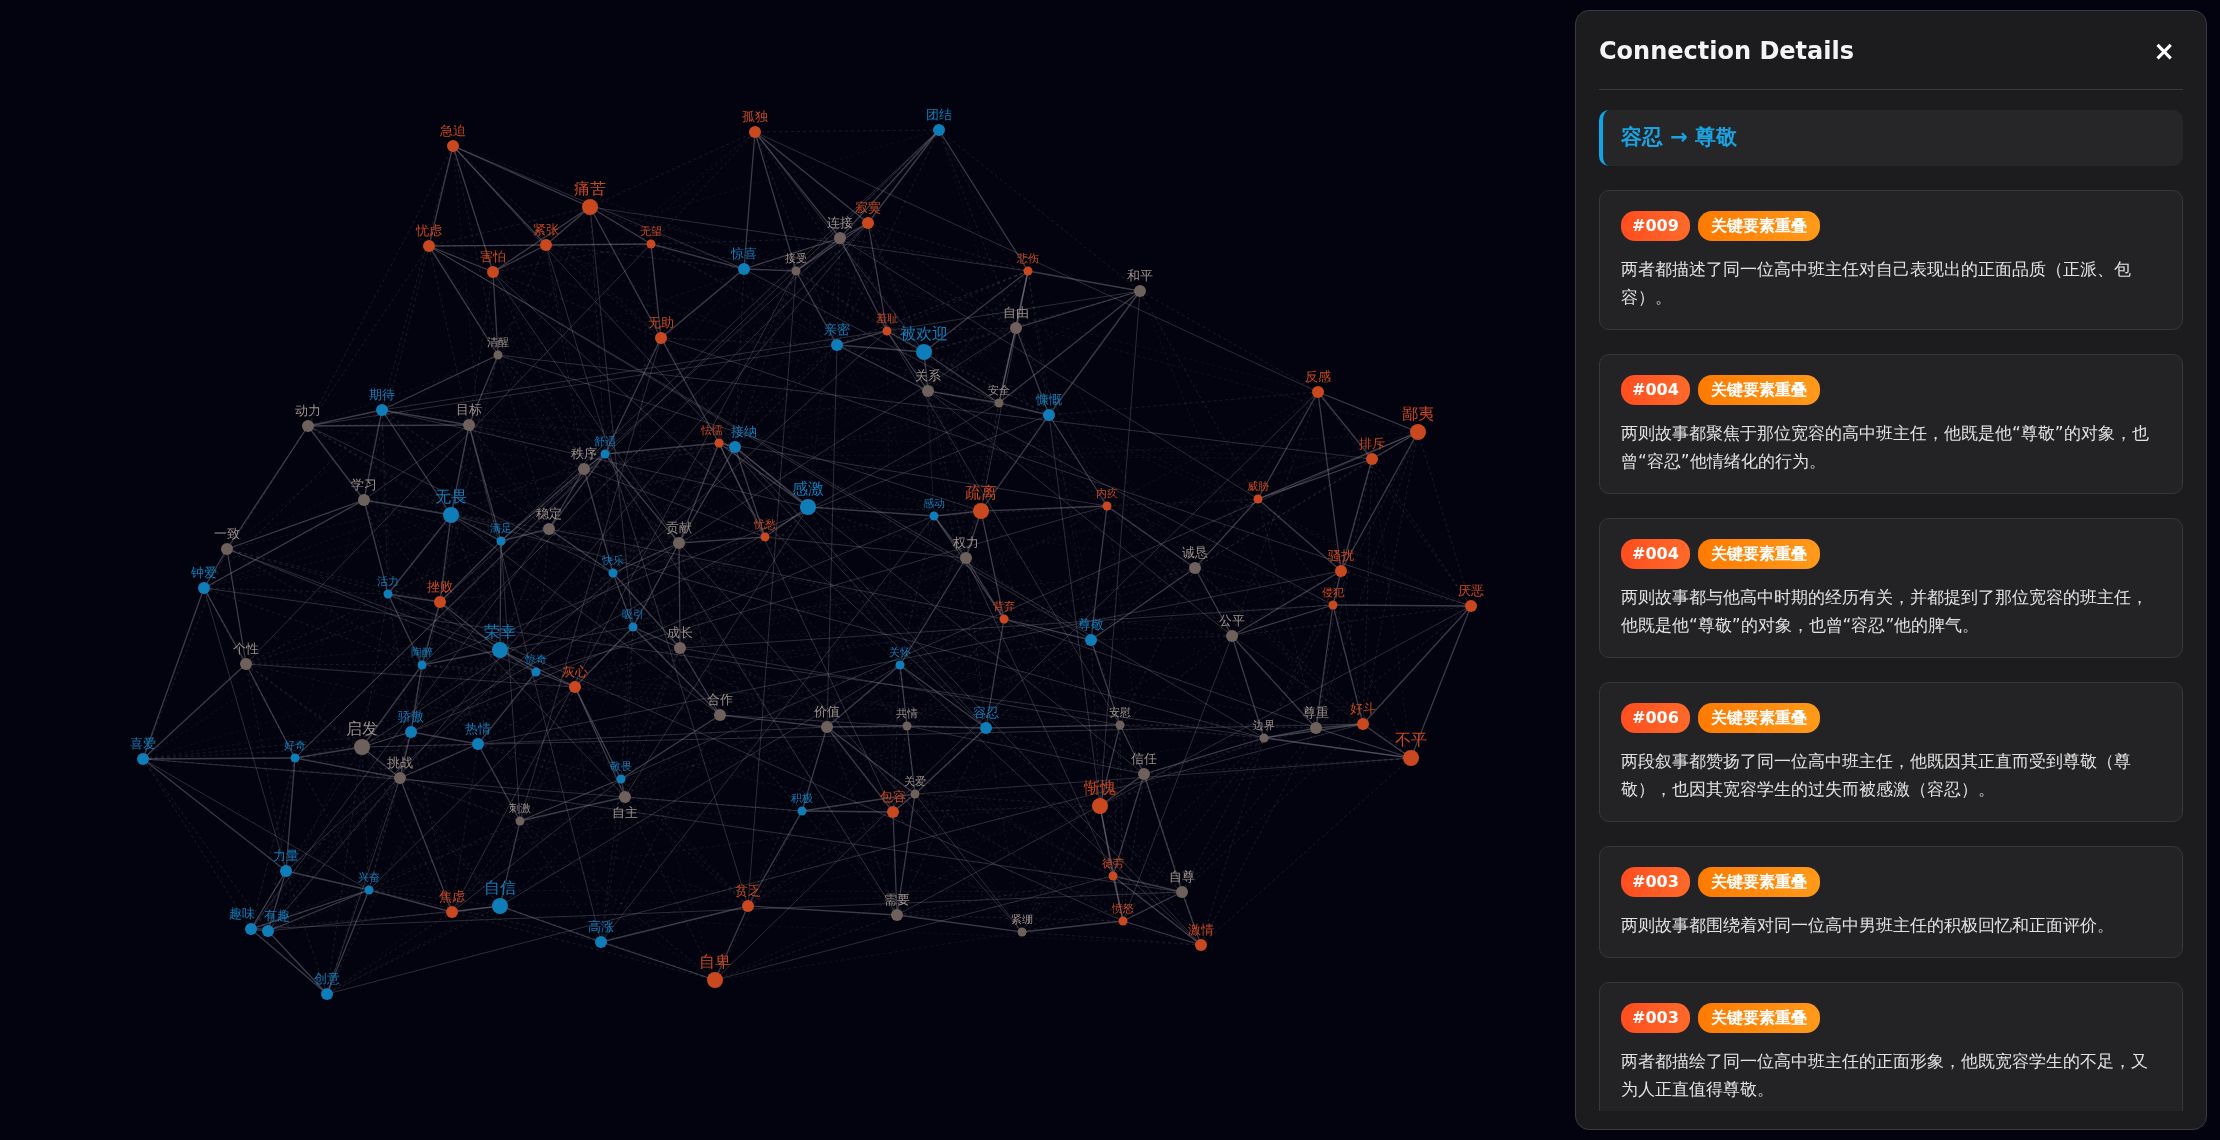 The width and height of the screenshot is (2220, 1140). Describe the element at coordinates (388, 581) in the screenshot. I see `node-label: 活力` at that location.